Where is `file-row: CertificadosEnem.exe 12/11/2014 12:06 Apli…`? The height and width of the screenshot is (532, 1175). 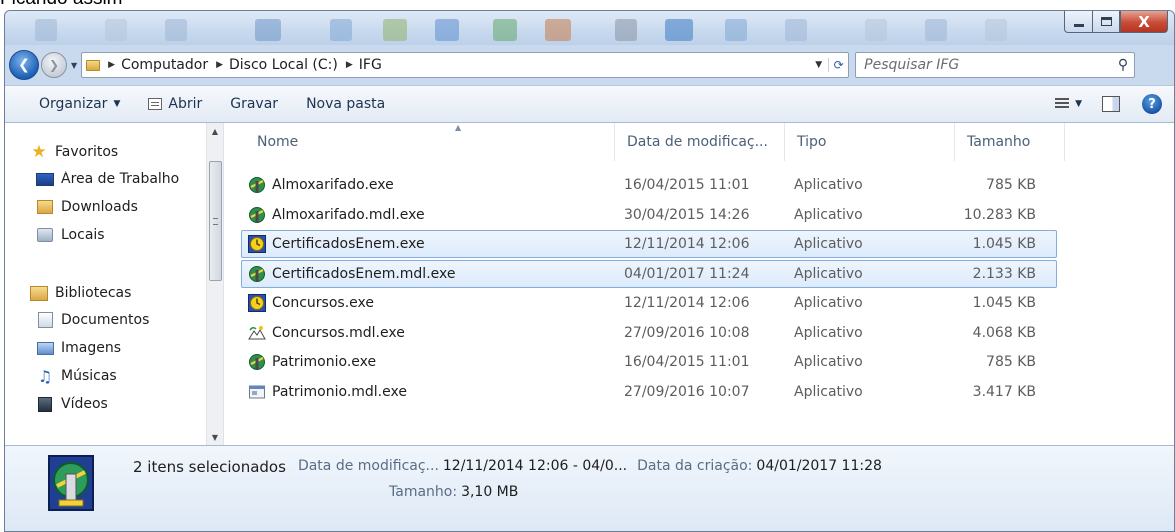
file-row: CertificadosEnem.exe 12/11/2014 12:06 Apli… is located at coordinates (649, 244).